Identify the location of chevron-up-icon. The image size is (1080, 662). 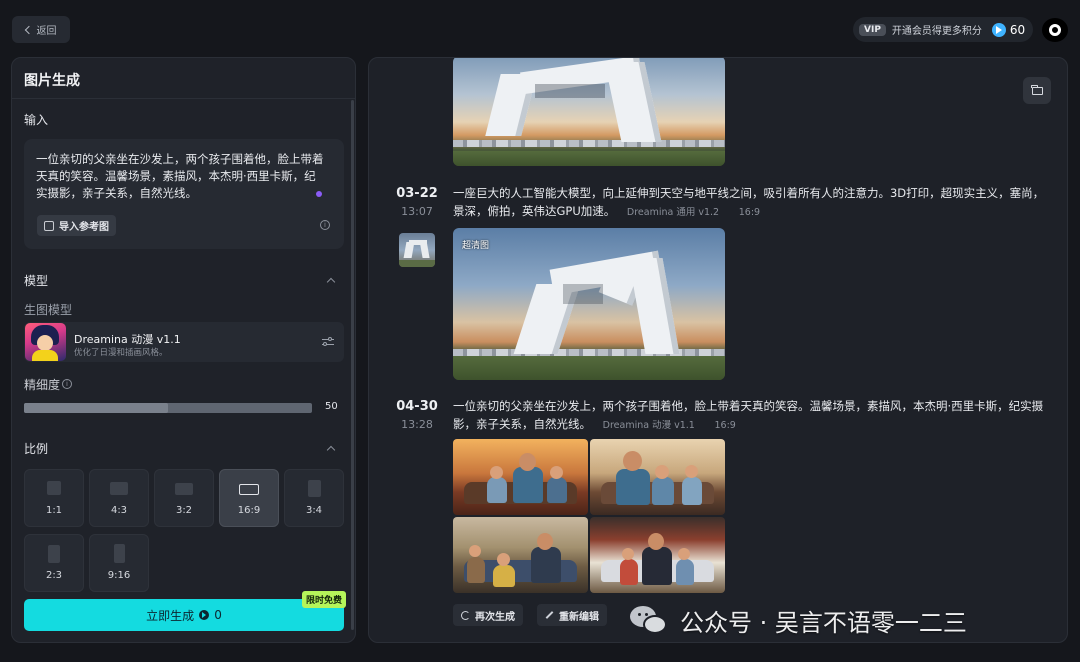
(331, 282).